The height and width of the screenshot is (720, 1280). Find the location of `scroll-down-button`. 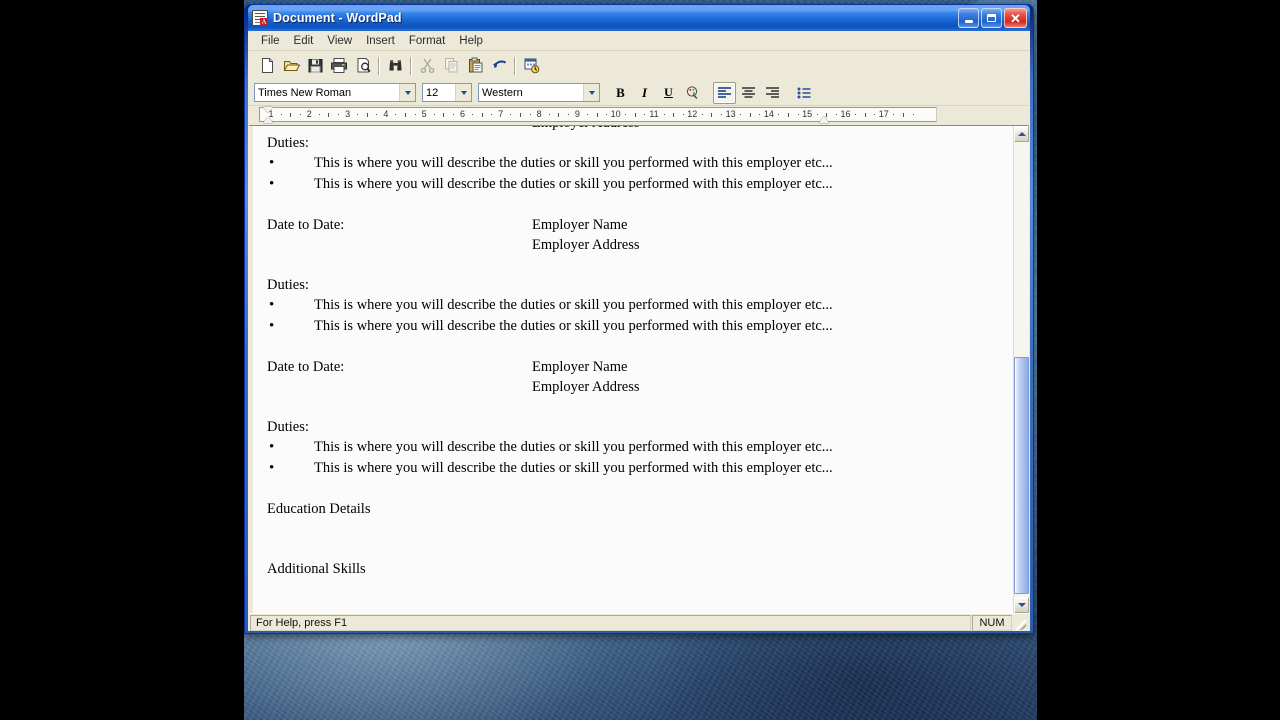

scroll-down-button is located at coordinates (1021, 605).